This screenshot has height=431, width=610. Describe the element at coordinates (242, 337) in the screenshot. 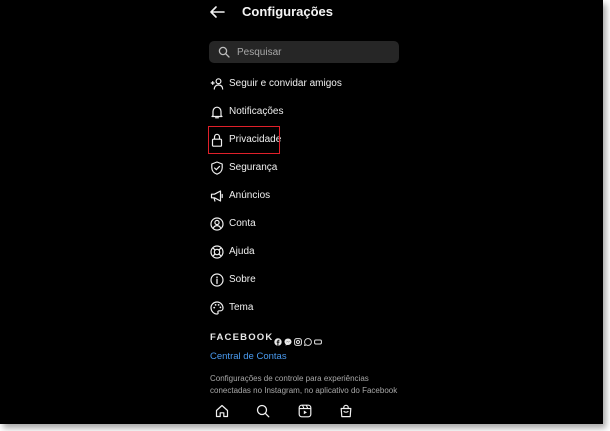

I see `facebook-label: FACEBOOK` at that location.